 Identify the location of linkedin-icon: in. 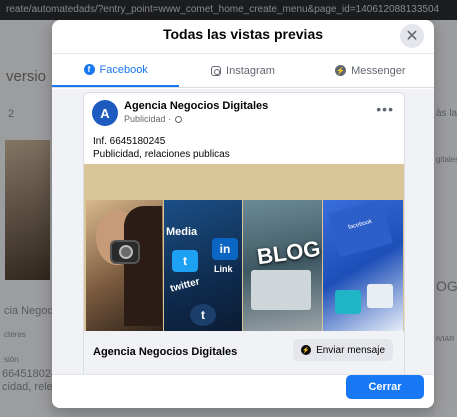
(225, 249).